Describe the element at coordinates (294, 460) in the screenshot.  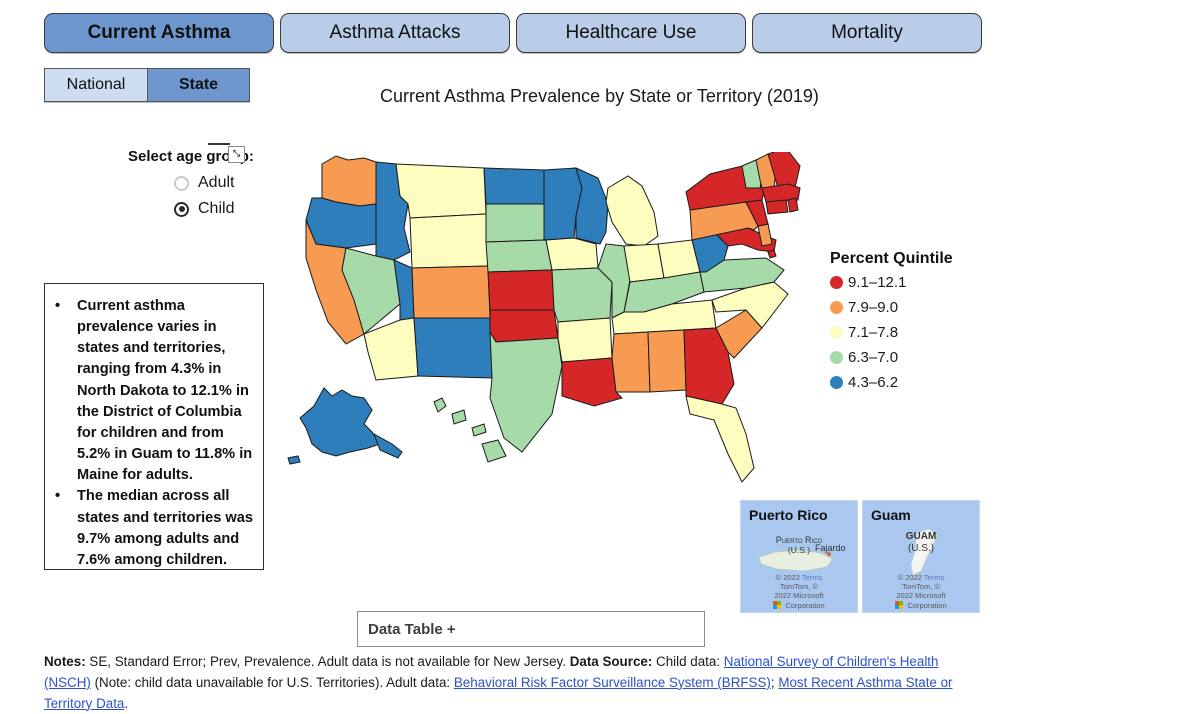
I see `state-AK-isle1` at that location.